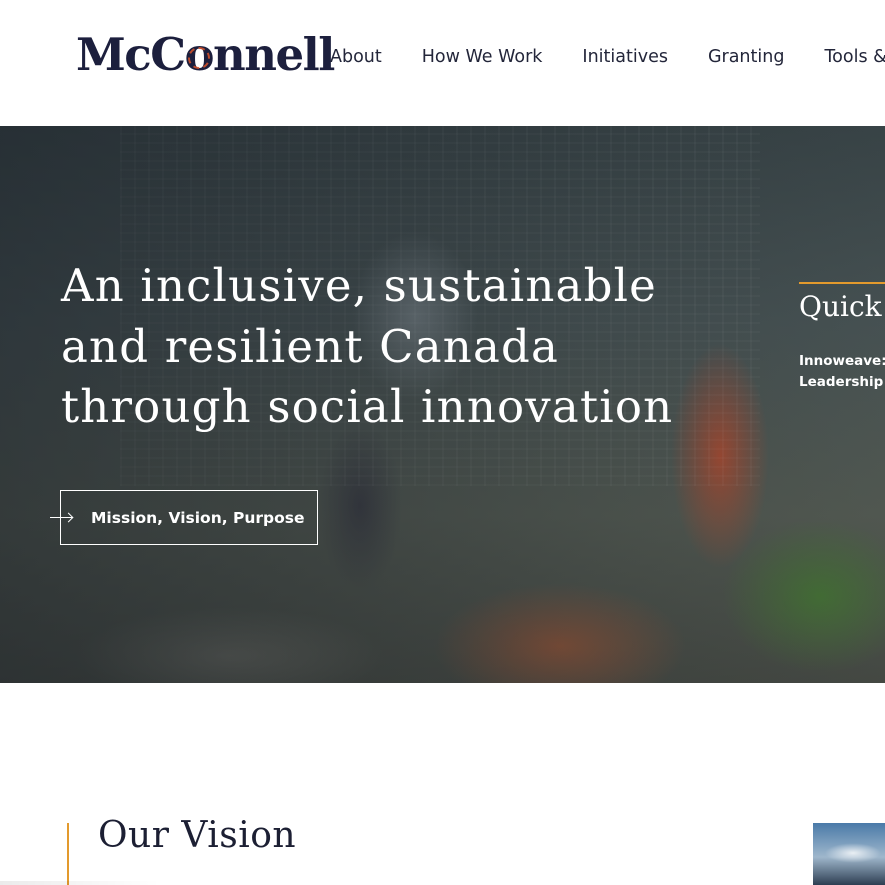 Image resolution: width=885 pixels, height=885 pixels. What do you see at coordinates (482, 57) in the screenshot?
I see `nav-item-how-we-work: How We Work` at bounding box center [482, 57].